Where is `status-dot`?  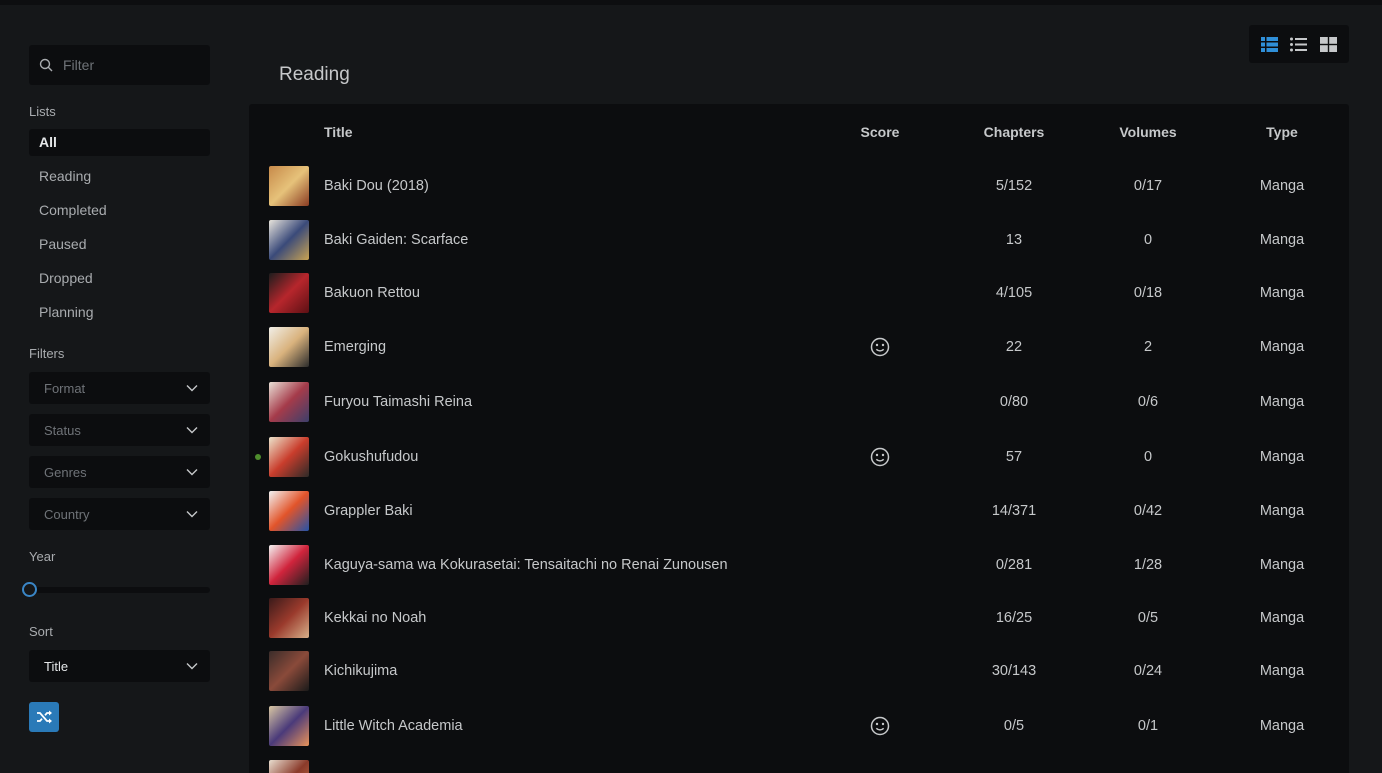 status-dot is located at coordinates (258, 457).